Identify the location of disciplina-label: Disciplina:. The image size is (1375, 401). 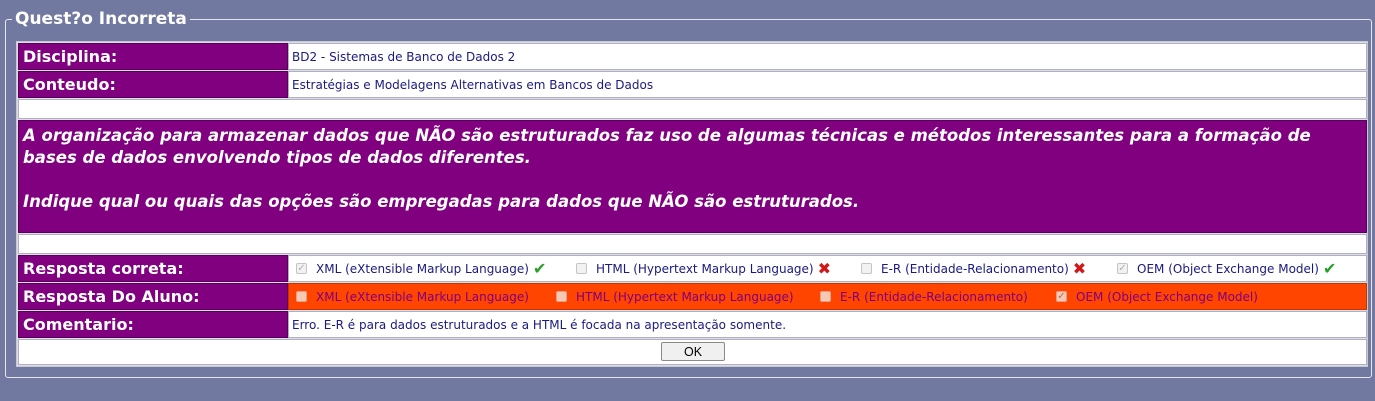
(153, 56).